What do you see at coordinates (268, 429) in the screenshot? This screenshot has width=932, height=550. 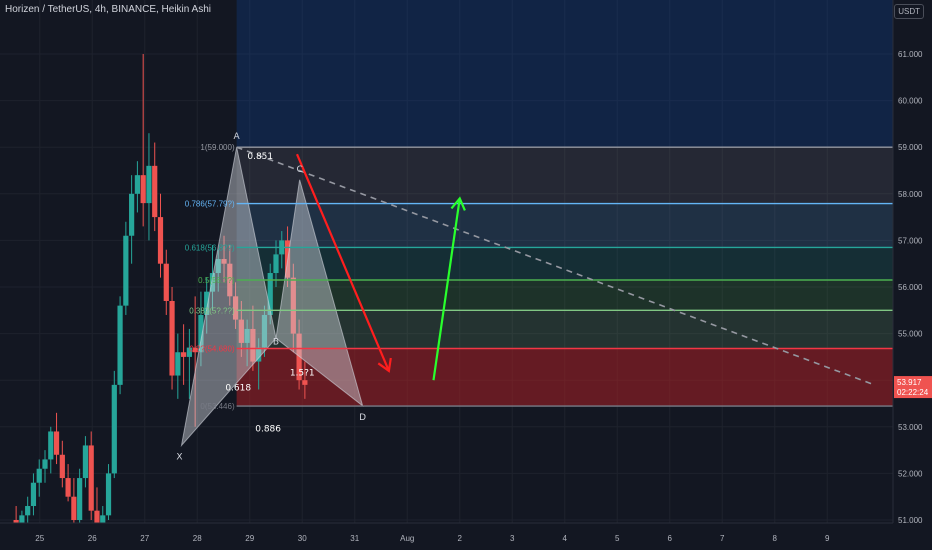 I see `harmonic-ratio-label: 0.886` at bounding box center [268, 429].